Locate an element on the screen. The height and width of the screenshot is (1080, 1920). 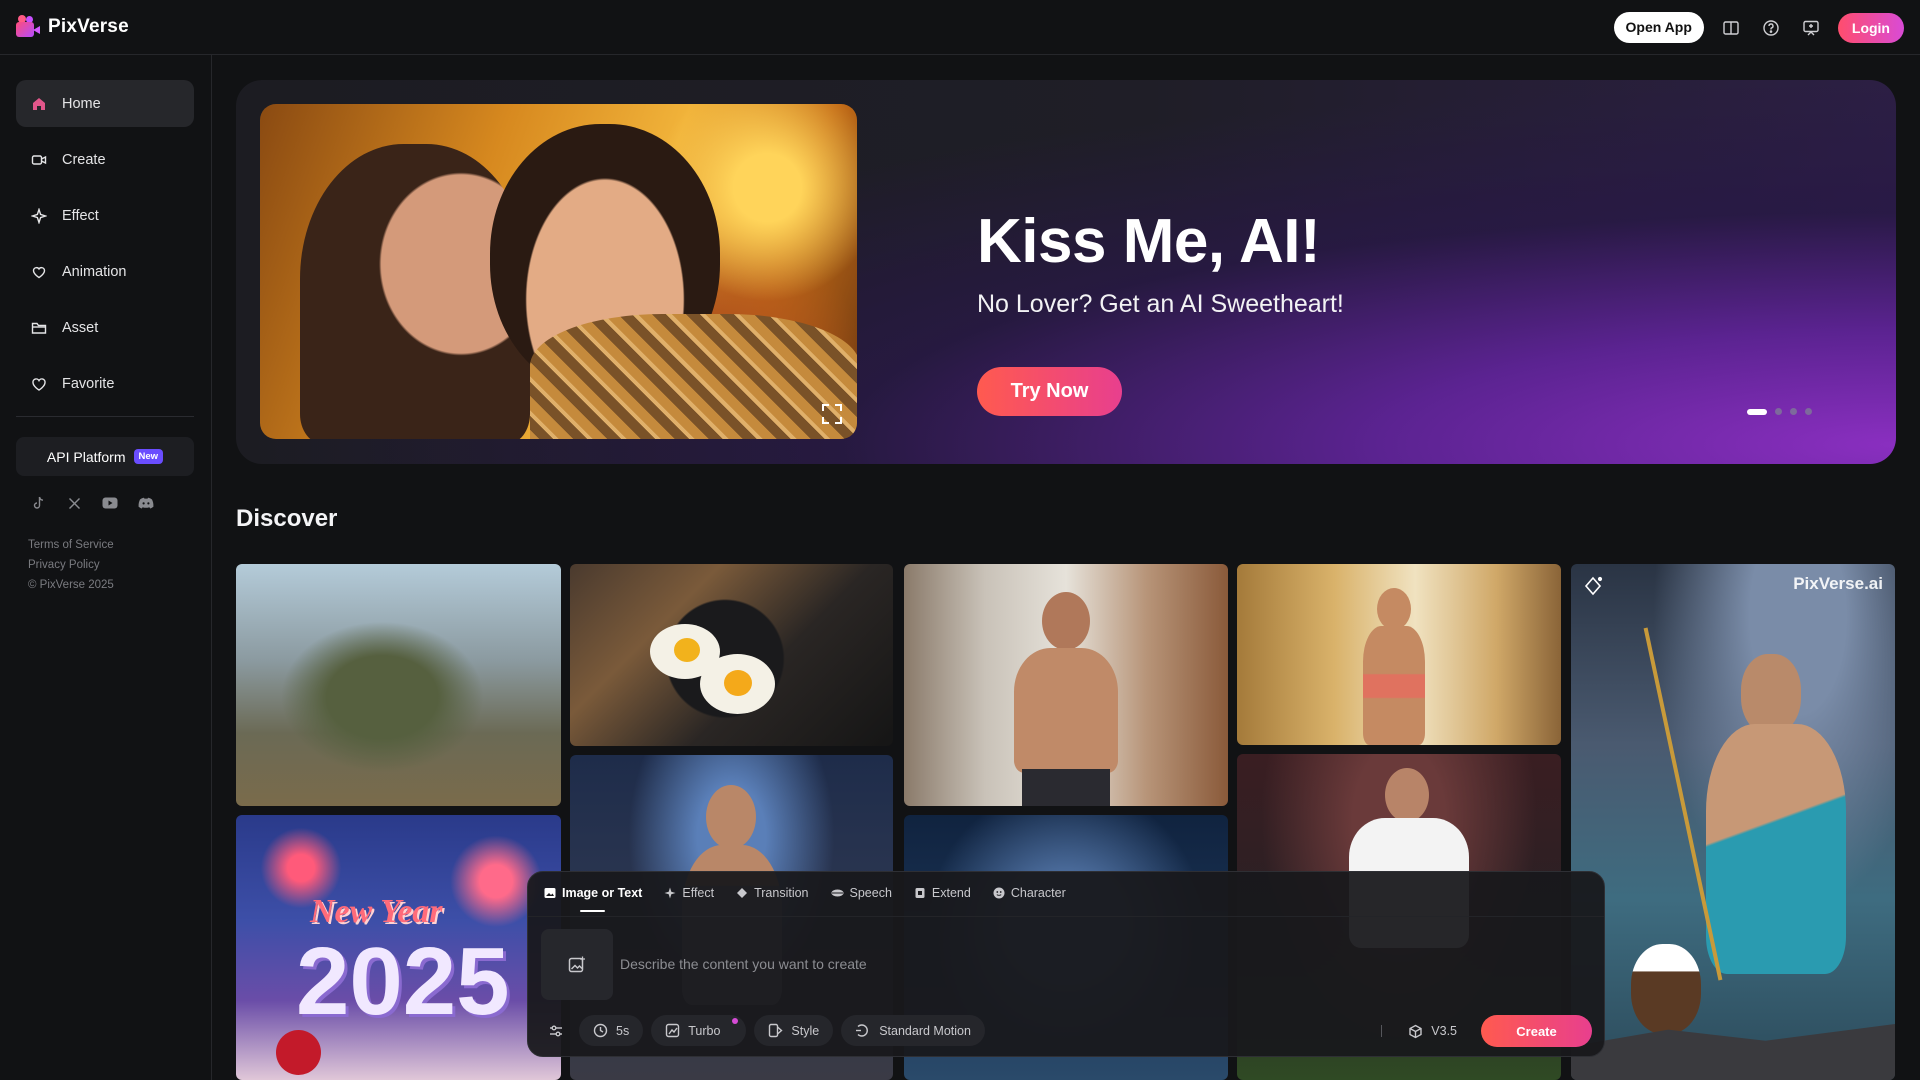
tab-character: Character is located at coordinates (1029, 893).